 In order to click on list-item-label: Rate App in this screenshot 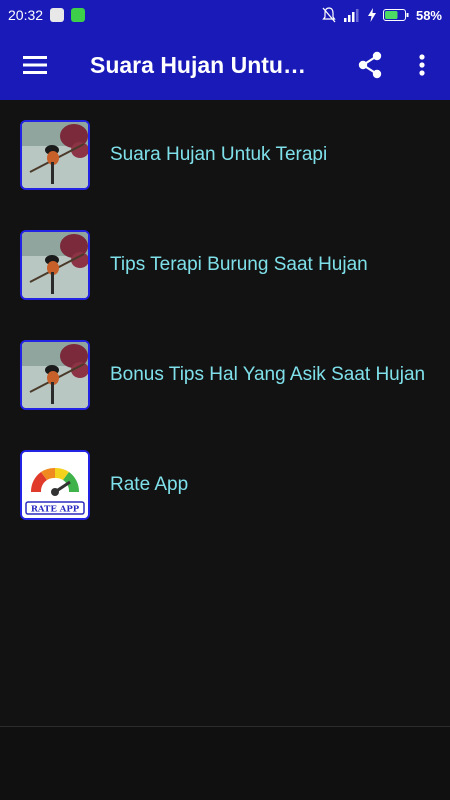, I will do `click(149, 484)`.